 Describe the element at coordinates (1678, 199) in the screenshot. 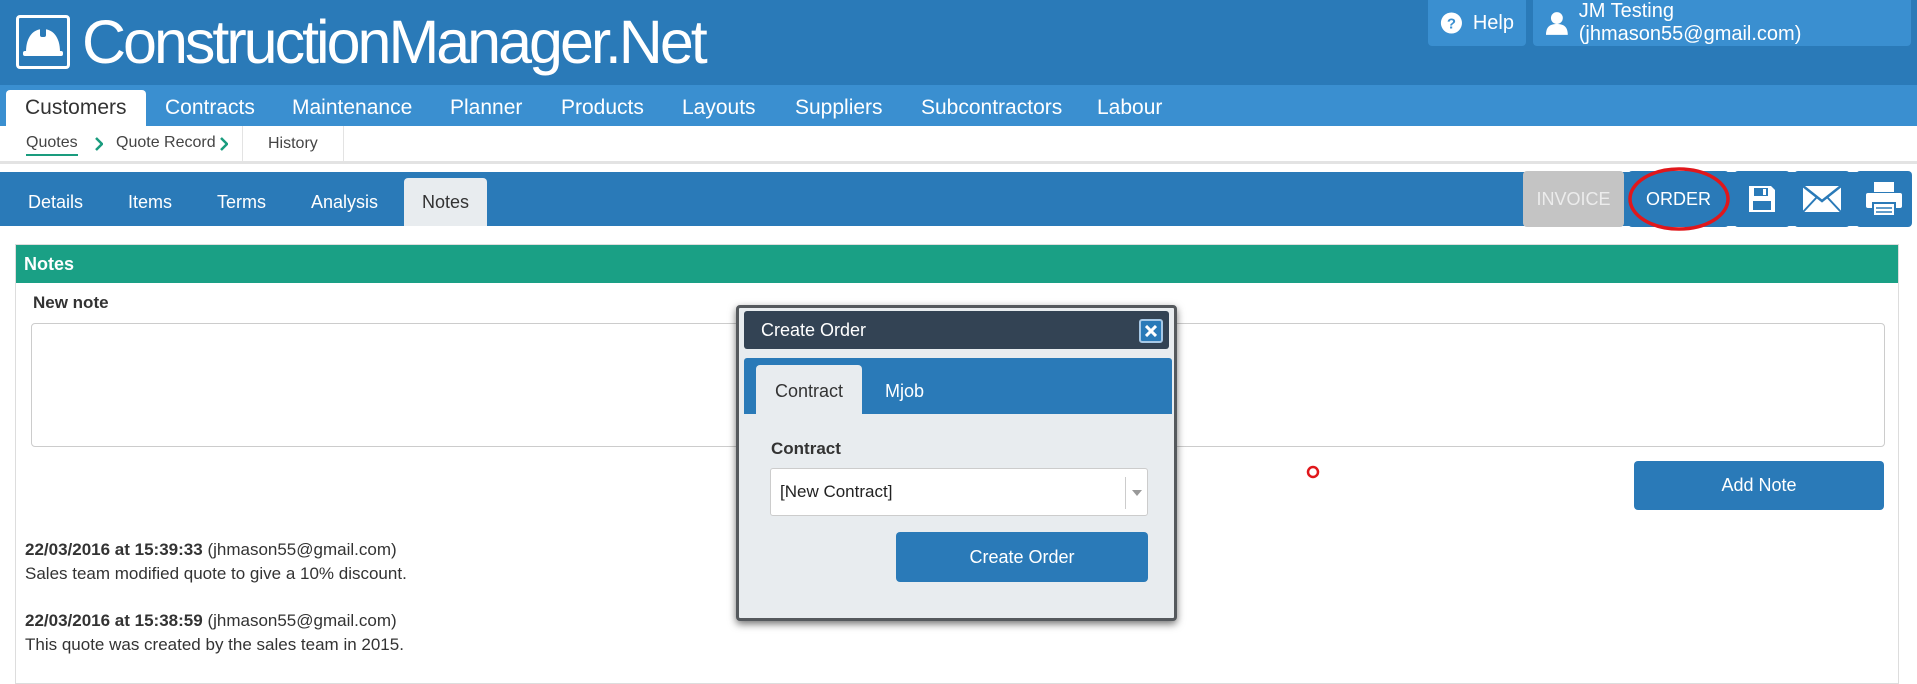

I see `order-button: ORDER` at that location.